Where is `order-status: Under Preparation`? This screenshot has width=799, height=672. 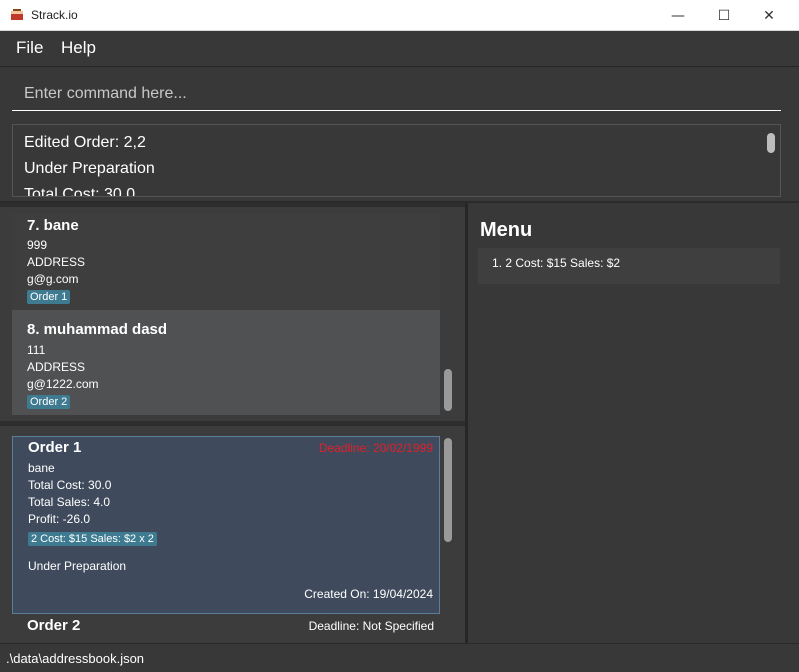
order-status: Under Preparation is located at coordinates (77, 566).